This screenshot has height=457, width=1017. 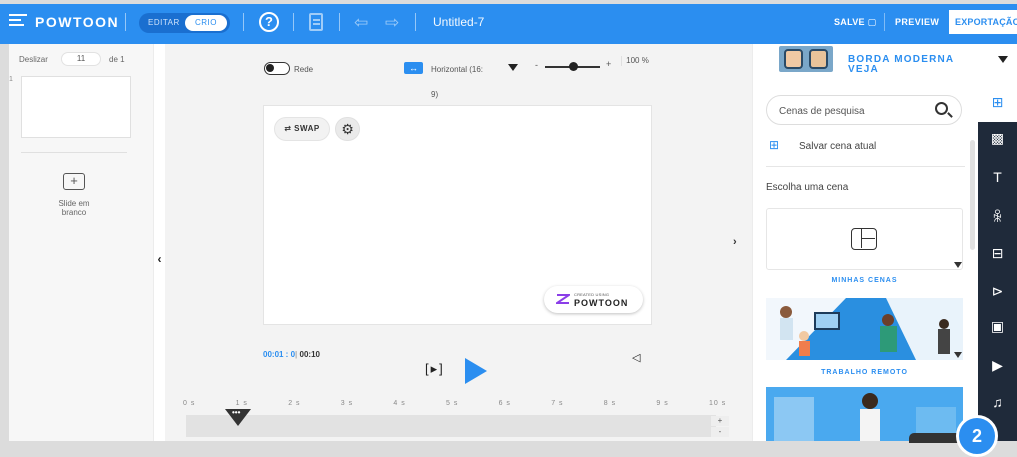 I want to click on zoom-slider-handle, so click(x=573, y=66).